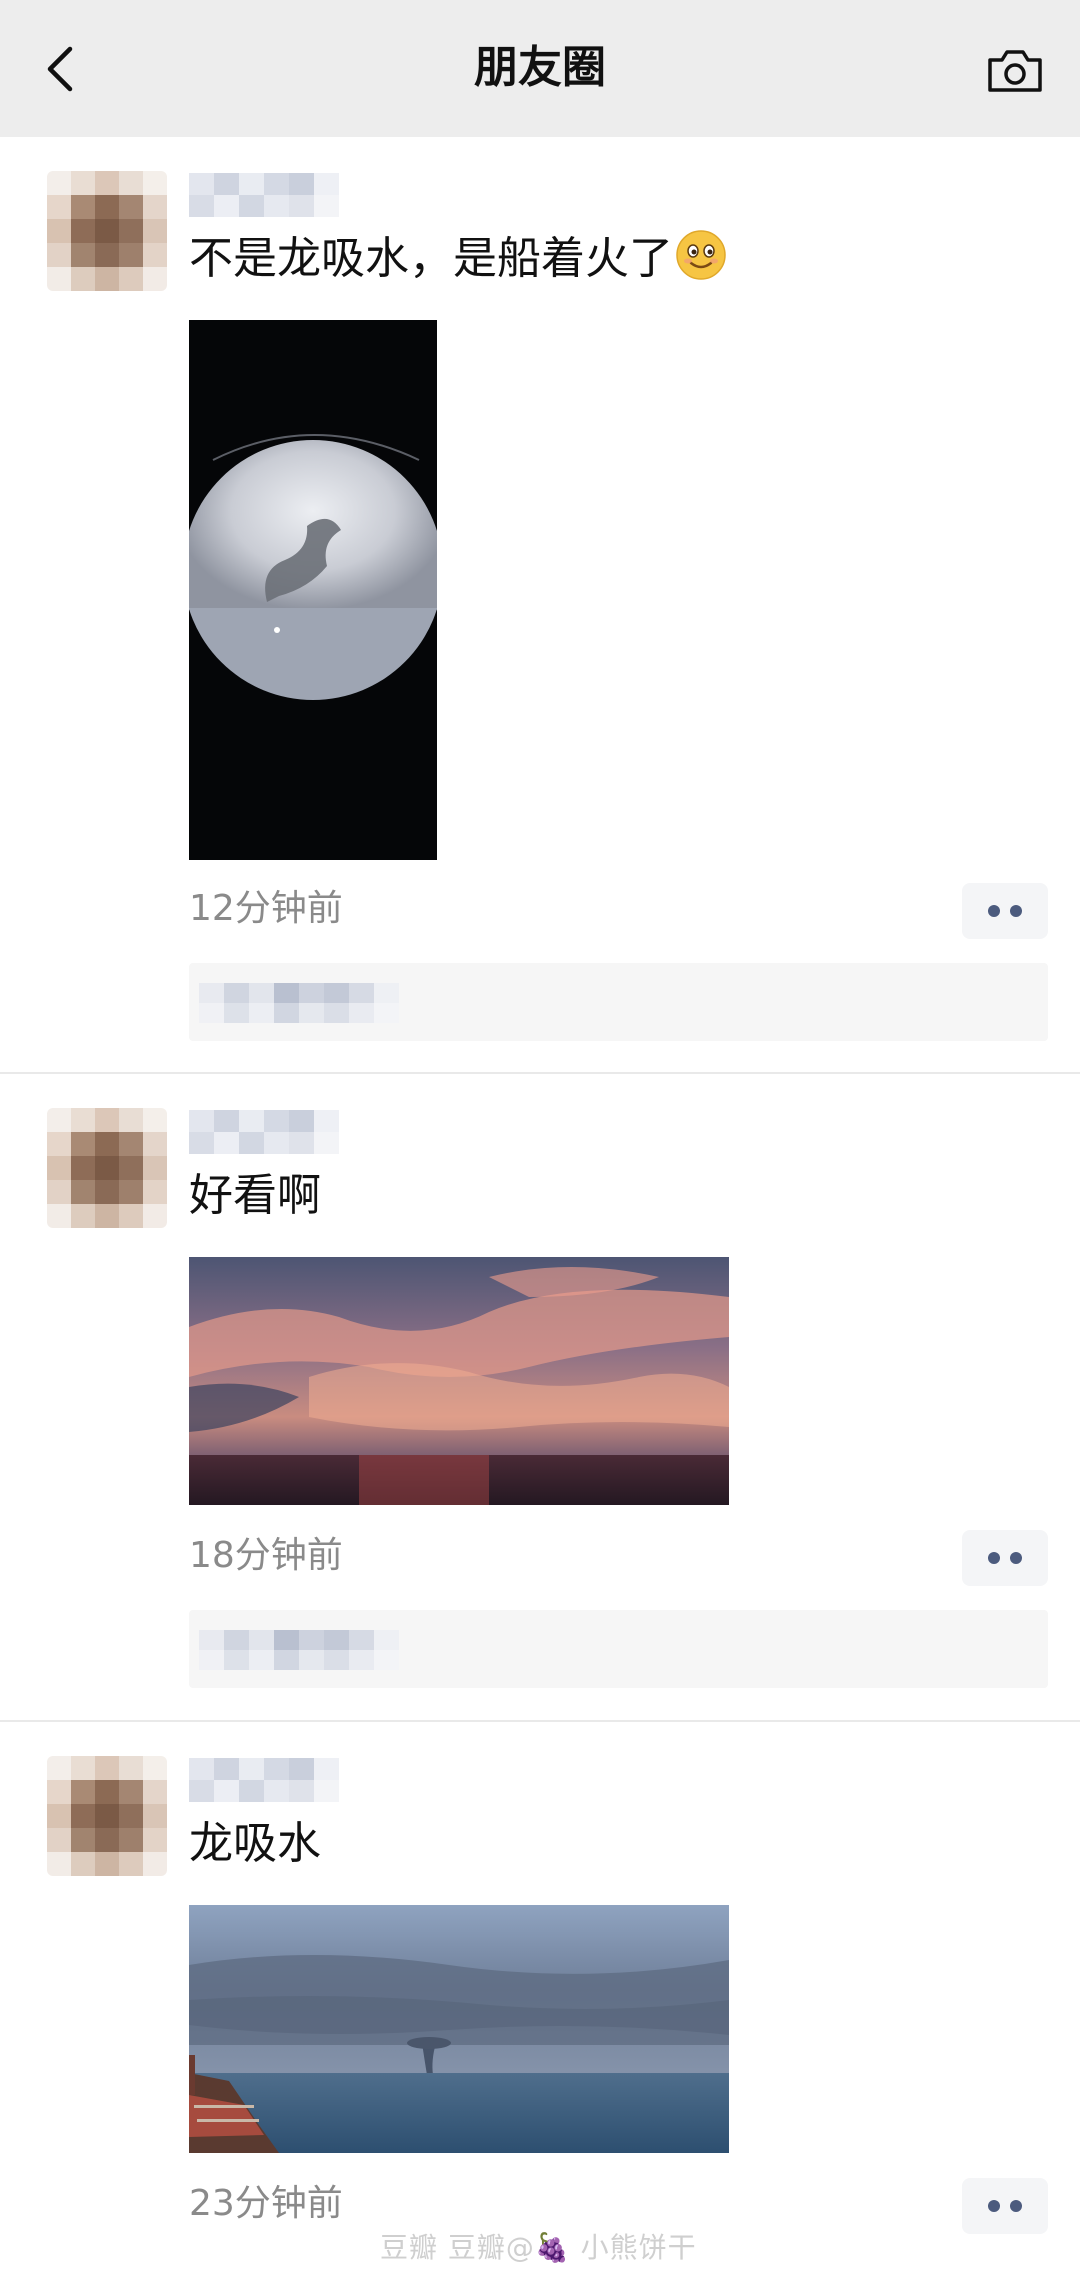 The height and width of the screenshot is (2270, 1080). What do you see at coordinates (701, 255) in the screenshot?
I see `smiling-face-icon` at bounding box center [701, 255].